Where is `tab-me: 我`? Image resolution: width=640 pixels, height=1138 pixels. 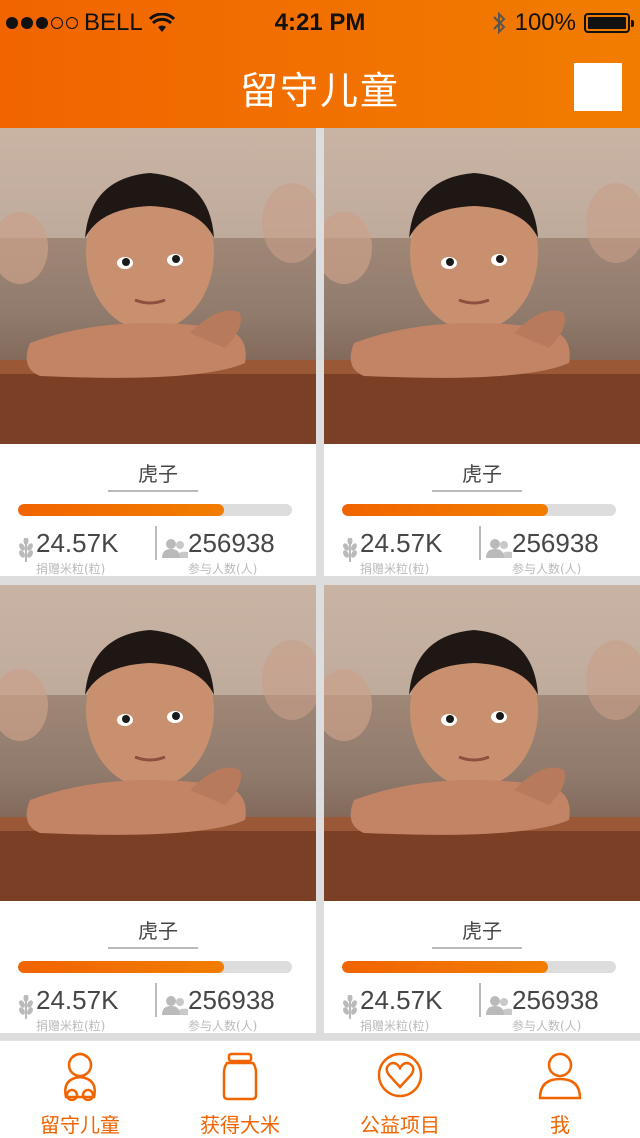
tab-me: 我 is located at coordinates (560, 1089).